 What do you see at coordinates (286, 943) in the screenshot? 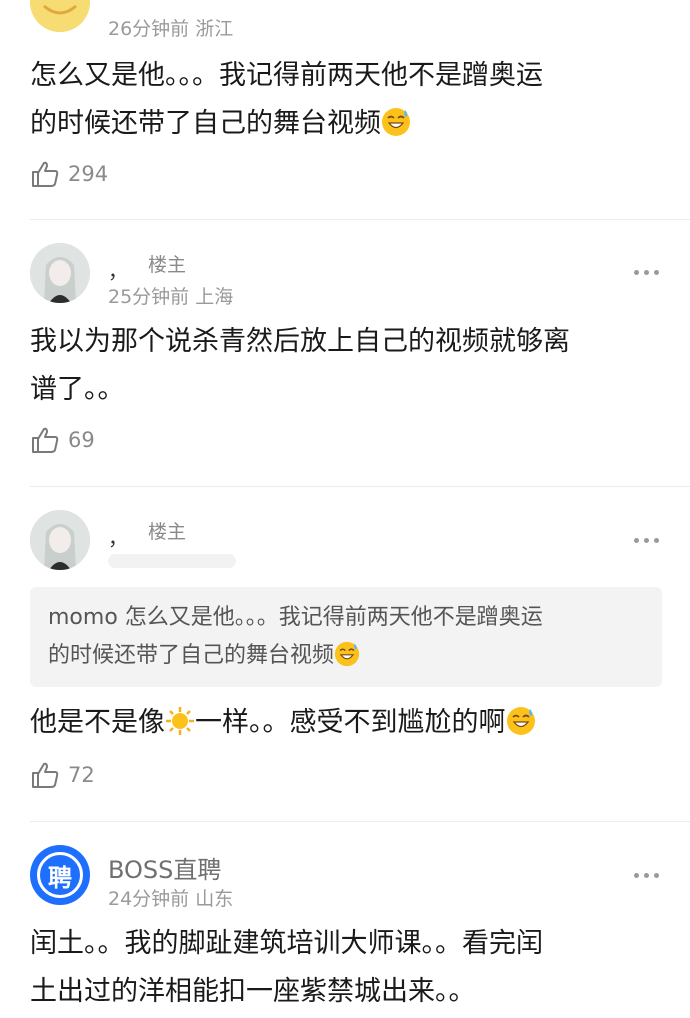
I see `comment-text-line: 闰土。。我的脚趾建筑培训大师课。。看完闰` at bounding box center [286, 943].